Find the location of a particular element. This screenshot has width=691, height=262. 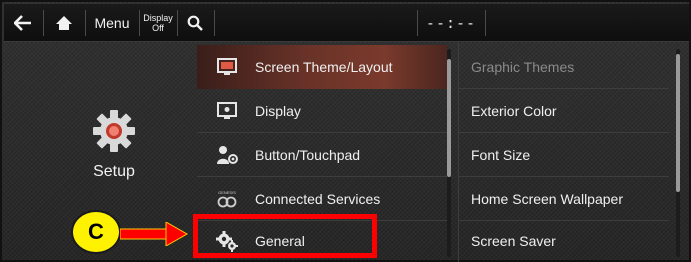

display-off-button: Display Off is located at coordinates (158, 23).